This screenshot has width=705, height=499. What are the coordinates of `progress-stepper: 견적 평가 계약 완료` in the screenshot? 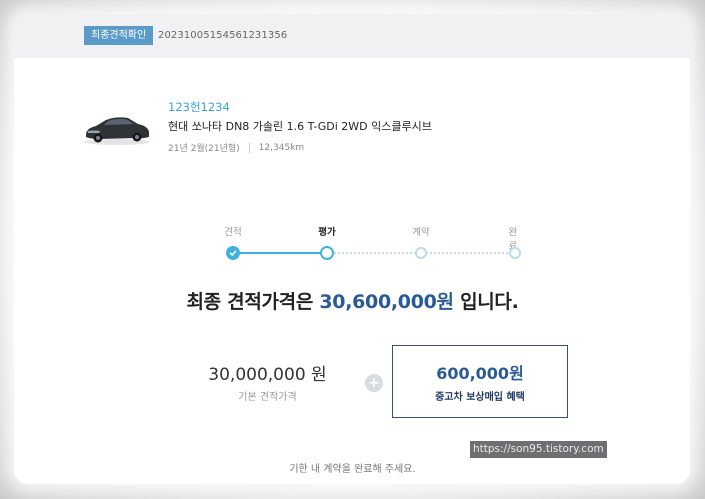 It's located at (373, 244).